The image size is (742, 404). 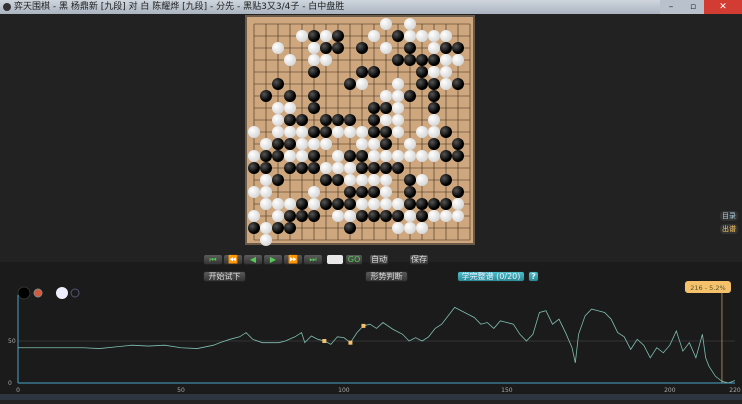 What do you see at coordinates (386, 276) in the screenshot?
I see `judge-position-button: 形势判断` at bounding box center [386, 276].